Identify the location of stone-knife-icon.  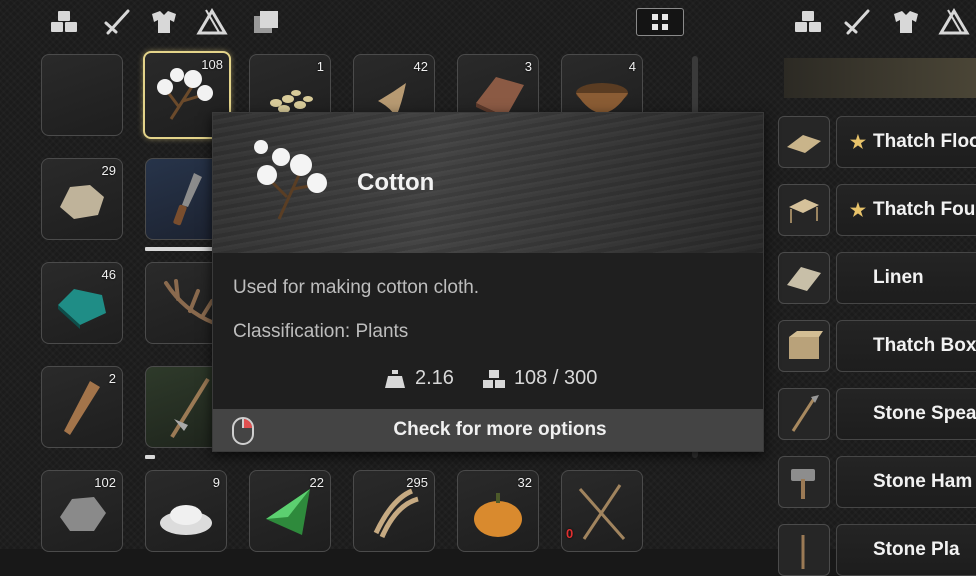
(187, 199).